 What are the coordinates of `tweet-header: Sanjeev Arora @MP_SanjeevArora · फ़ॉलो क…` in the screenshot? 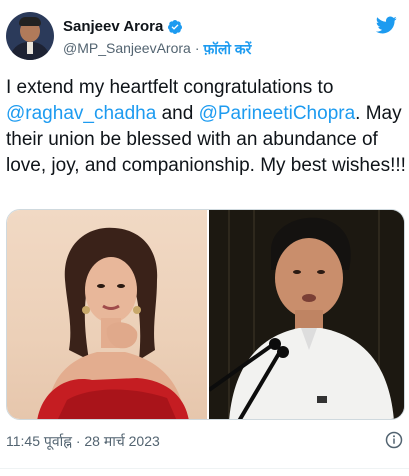 It's located at (206, 36).